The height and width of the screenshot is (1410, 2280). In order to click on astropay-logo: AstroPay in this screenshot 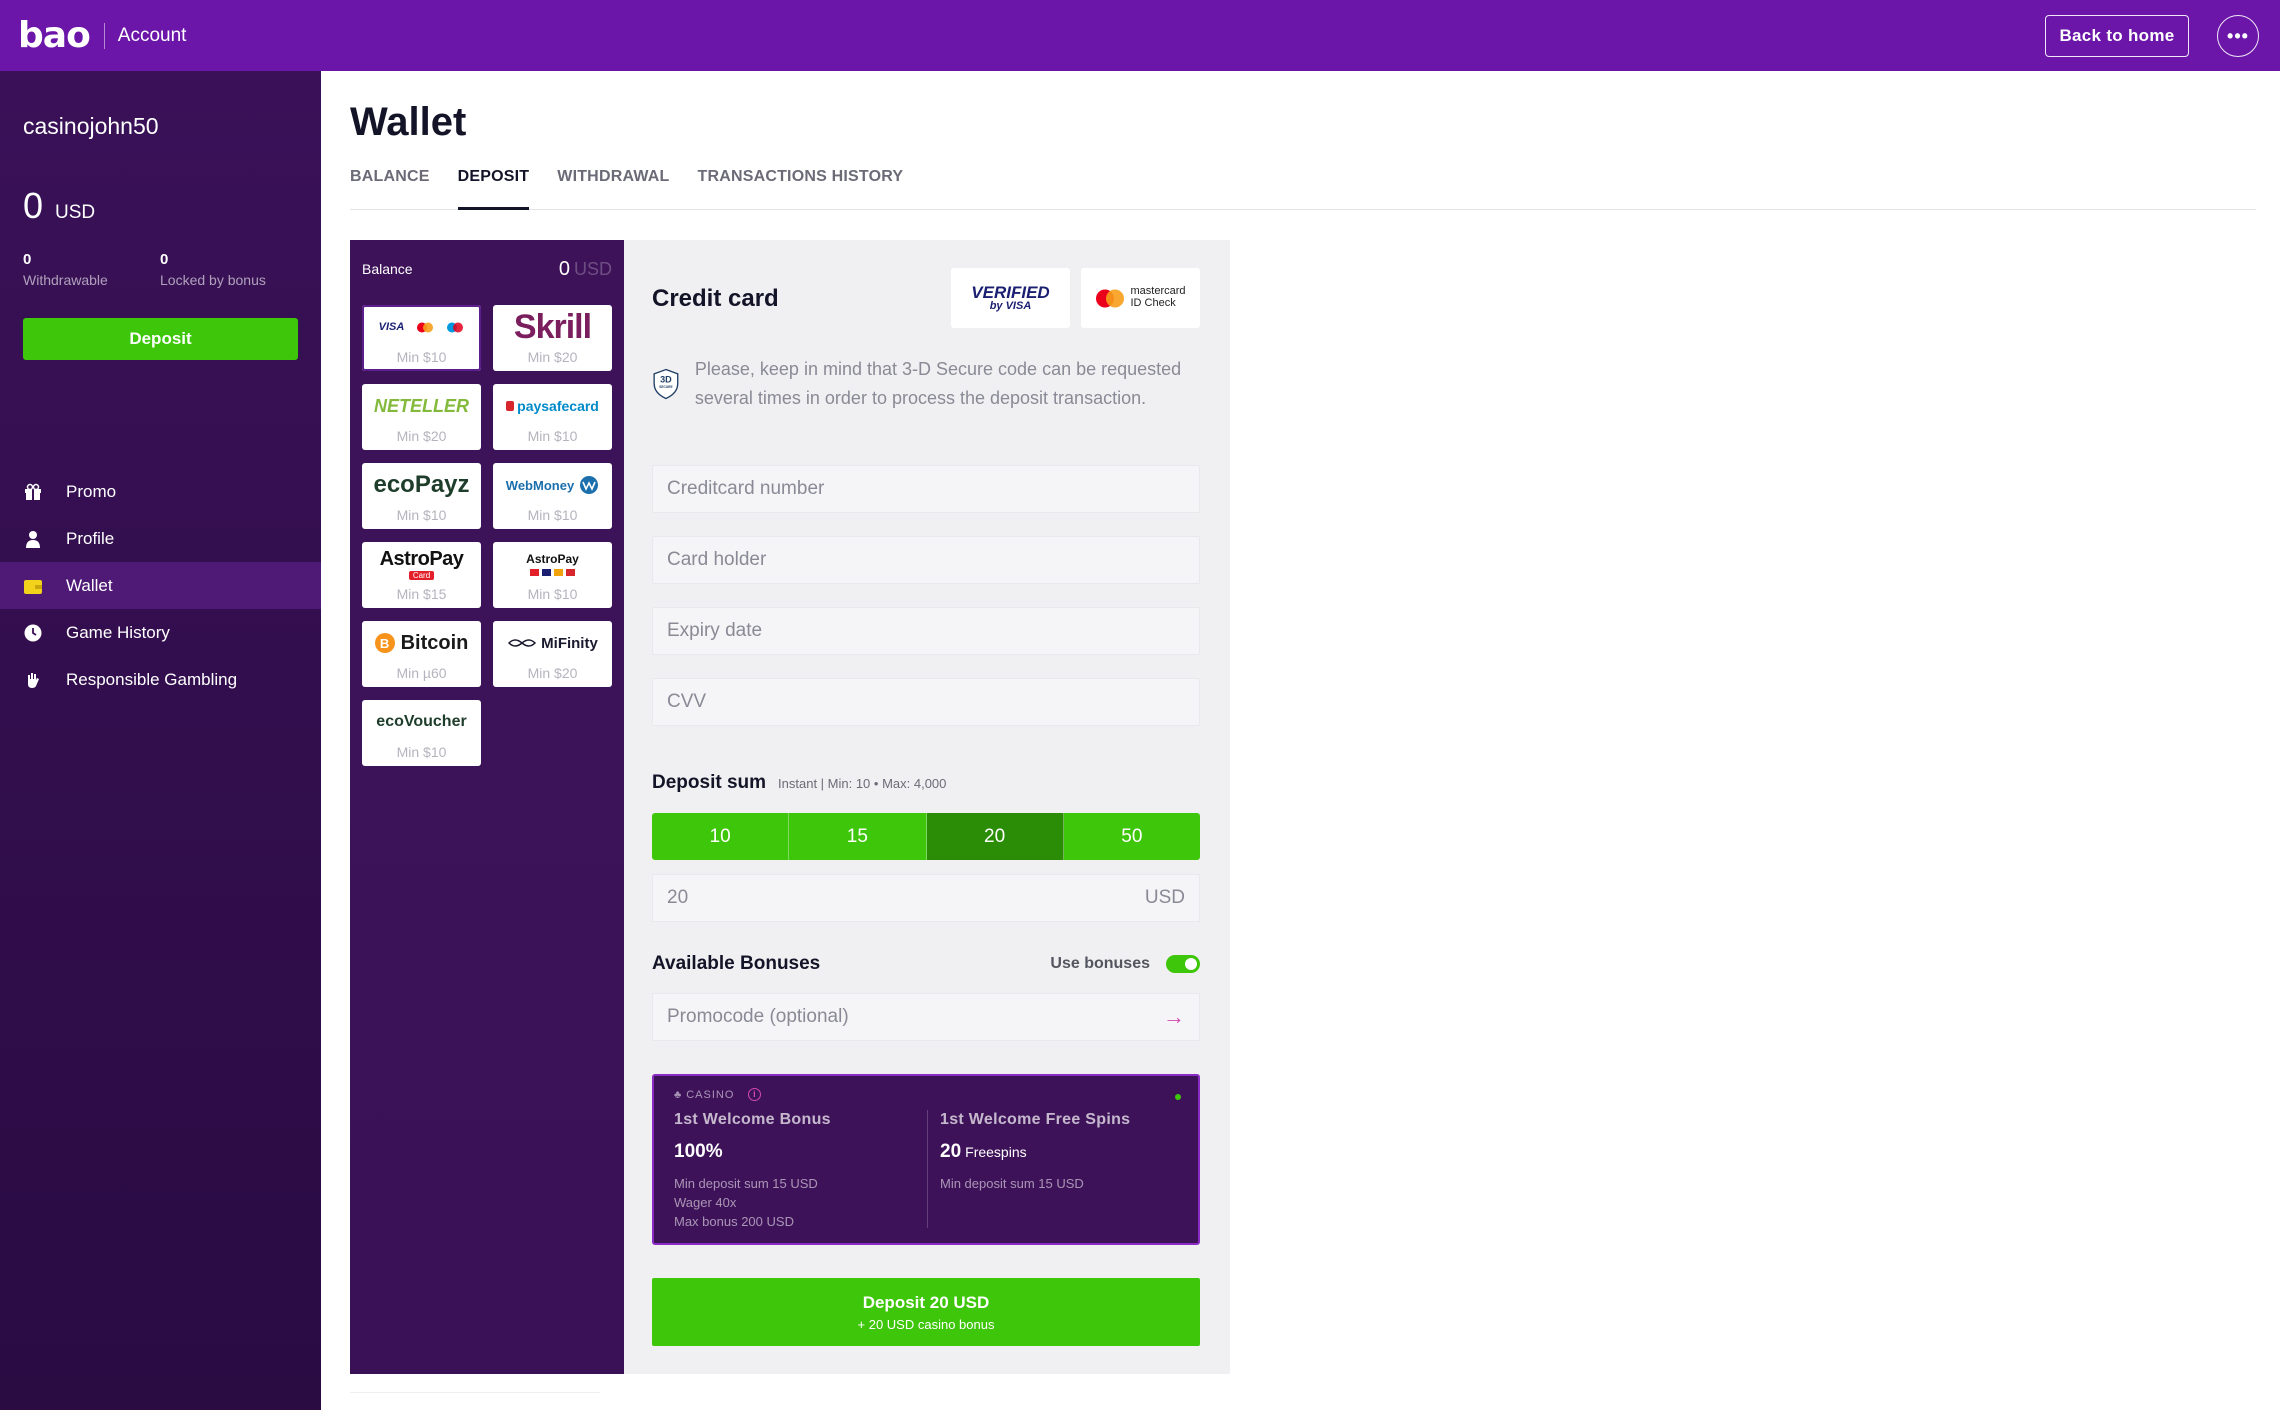, I will do `click(552, 564)`.